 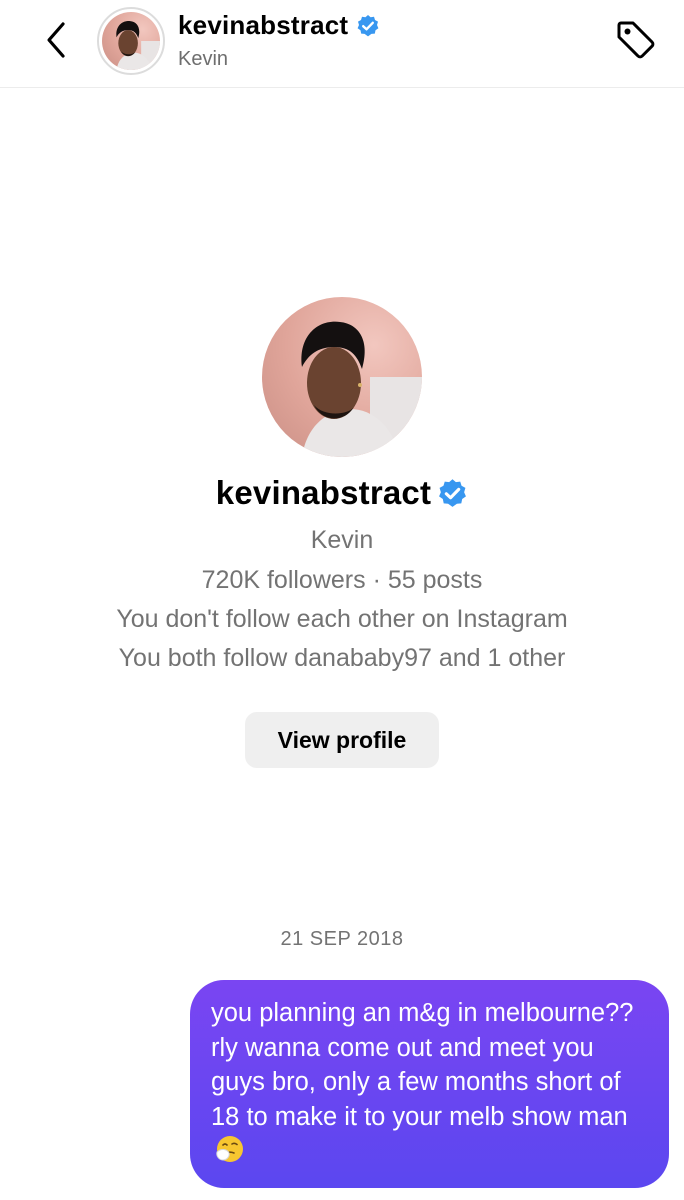 What do you see at coordinates (230, 1154) in the screenshot?
I see `sneezing-face-icon` at bounding box center [230, 1154].